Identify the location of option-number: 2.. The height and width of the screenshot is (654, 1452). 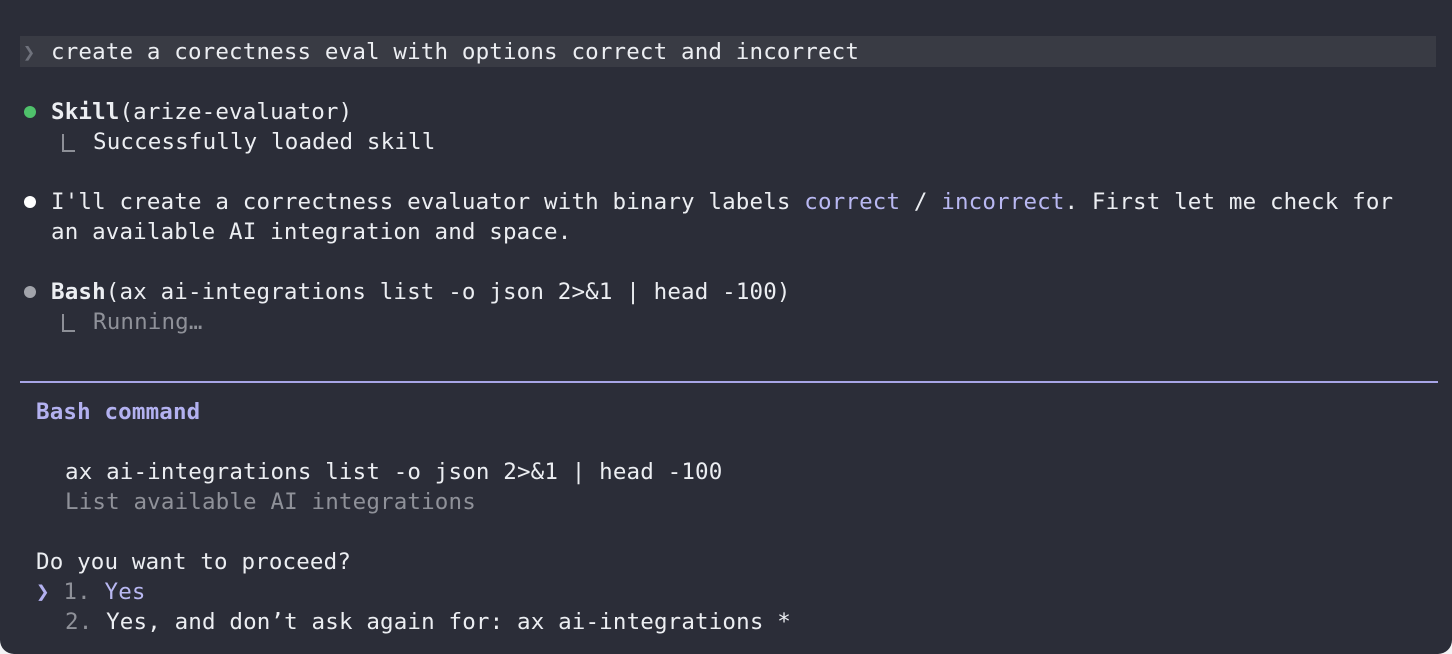
(79, 622).